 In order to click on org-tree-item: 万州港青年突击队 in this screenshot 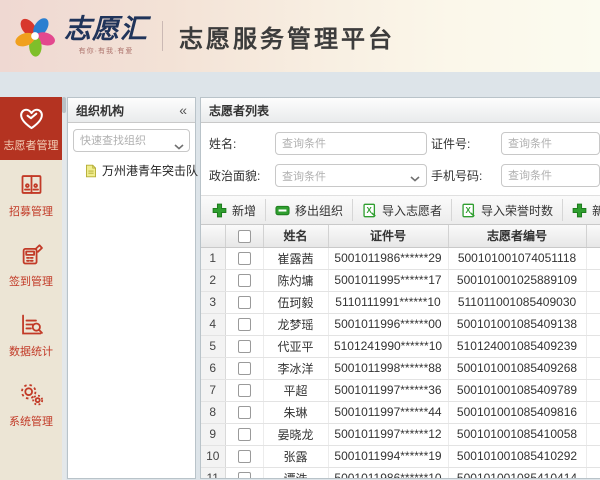, I will do `click(141, 170)`.